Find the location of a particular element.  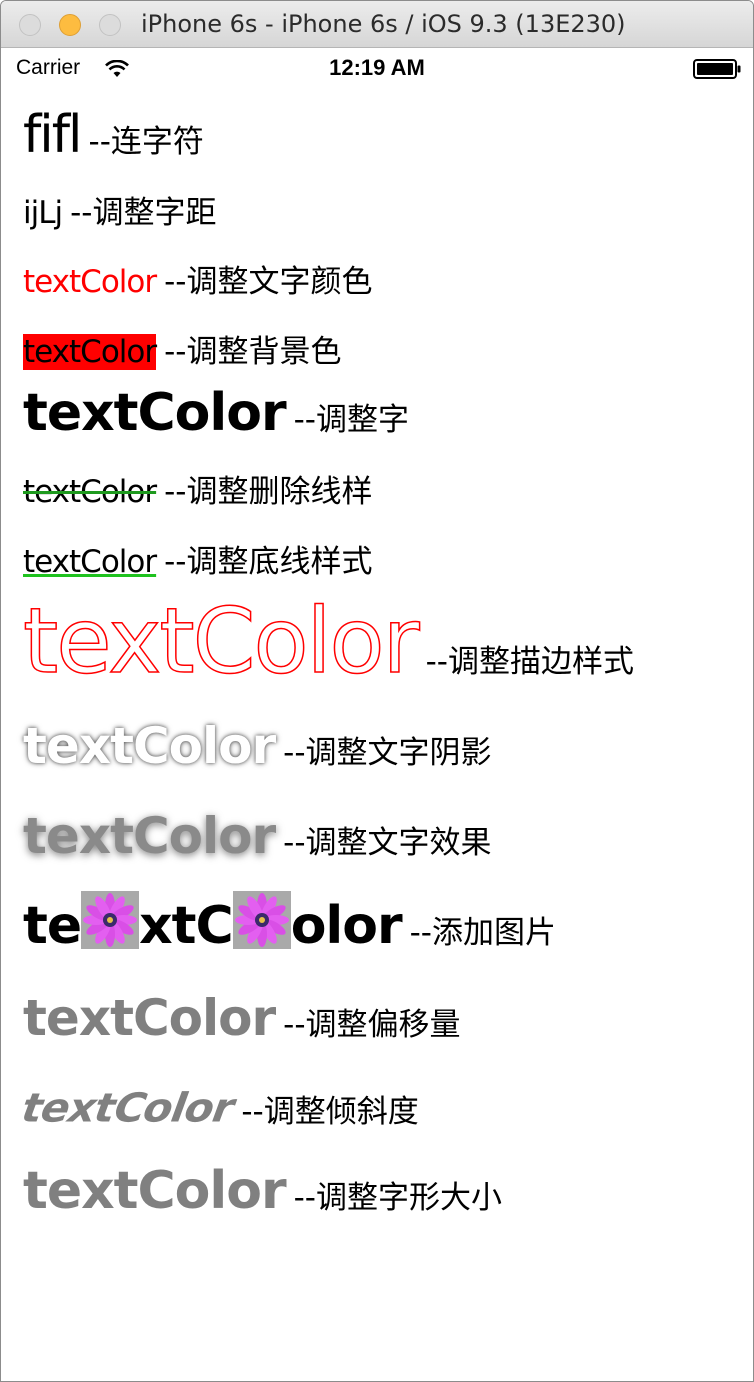

sample-part: olor is located at coordinates (346, 926).